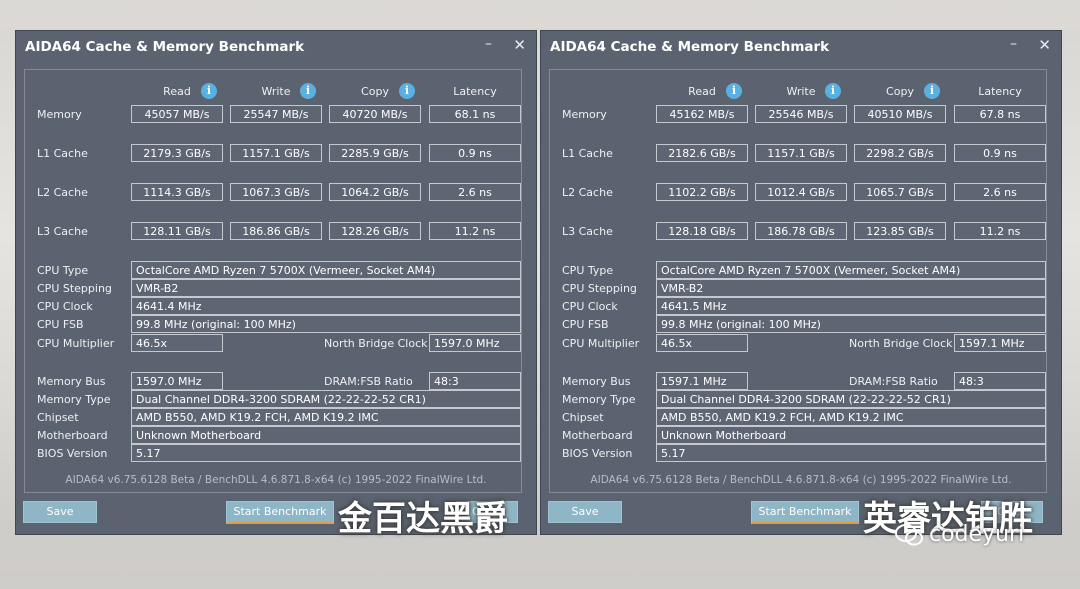  What do you see at coordinates (851, 453) in the screenshot?
I see `bios-value: 5.17` at bounding box center [851, 453].